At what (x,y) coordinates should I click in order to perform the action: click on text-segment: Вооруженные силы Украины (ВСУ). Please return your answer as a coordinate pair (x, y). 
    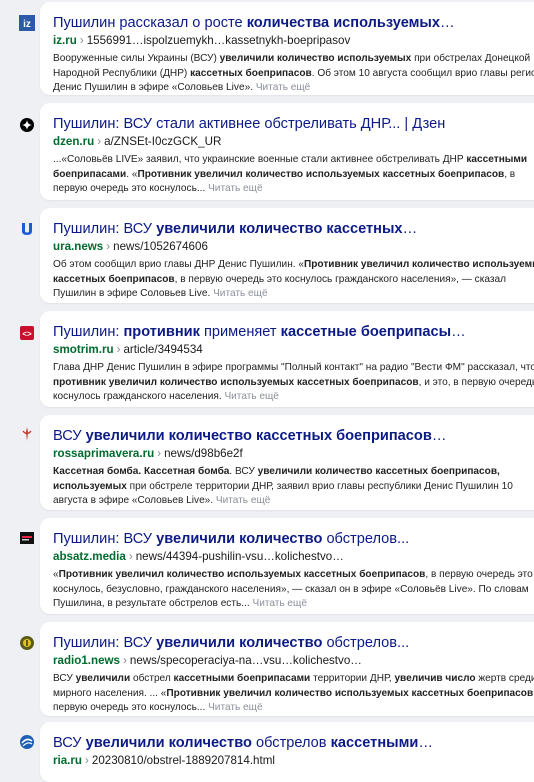
    Looking at the image, I should click on (136, 58).